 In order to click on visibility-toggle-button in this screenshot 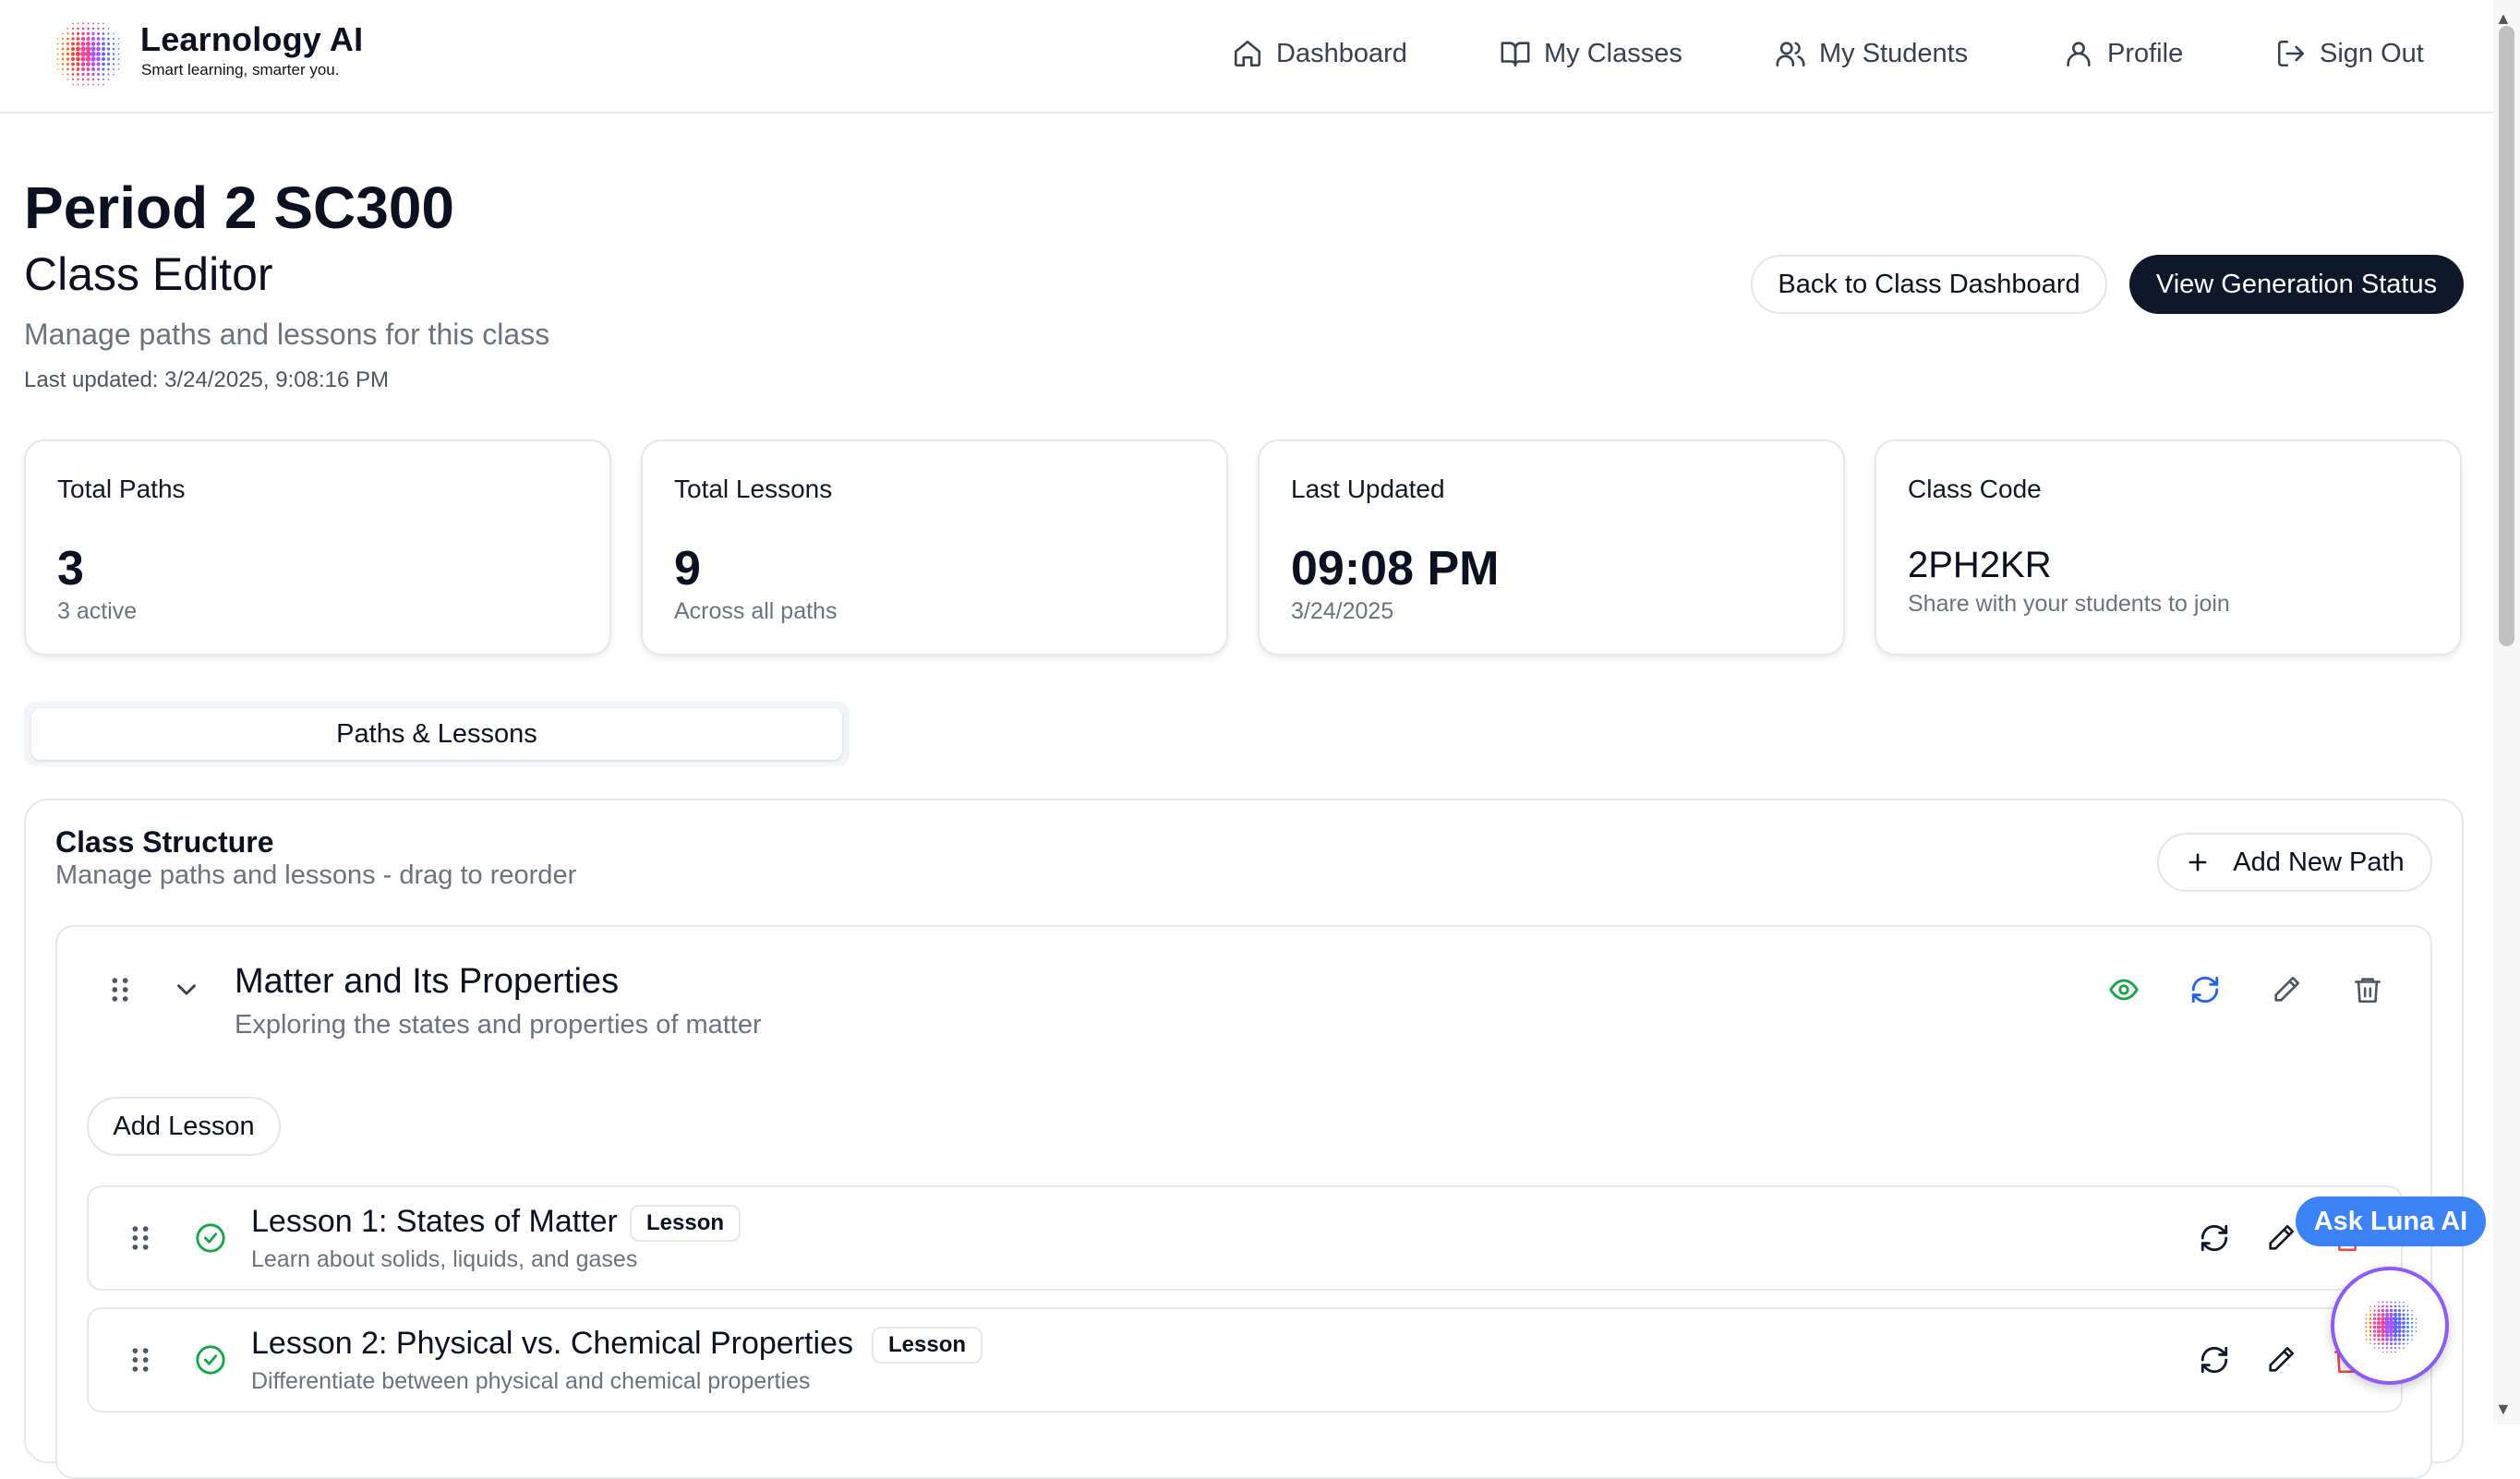, I will do `click(2124, 990)`.